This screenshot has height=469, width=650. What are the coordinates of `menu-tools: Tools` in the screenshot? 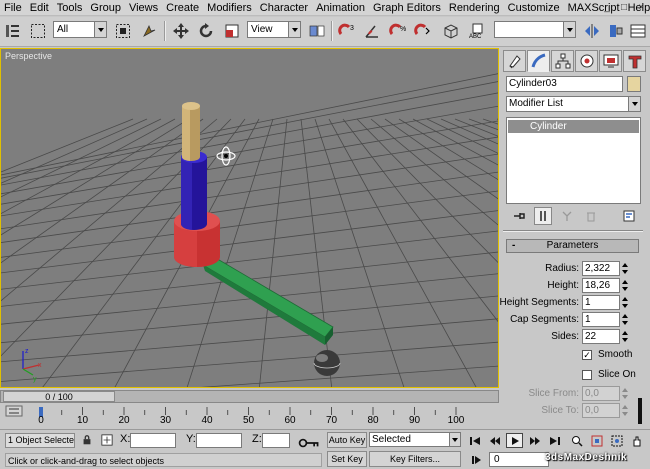 It's located at (70, 8).